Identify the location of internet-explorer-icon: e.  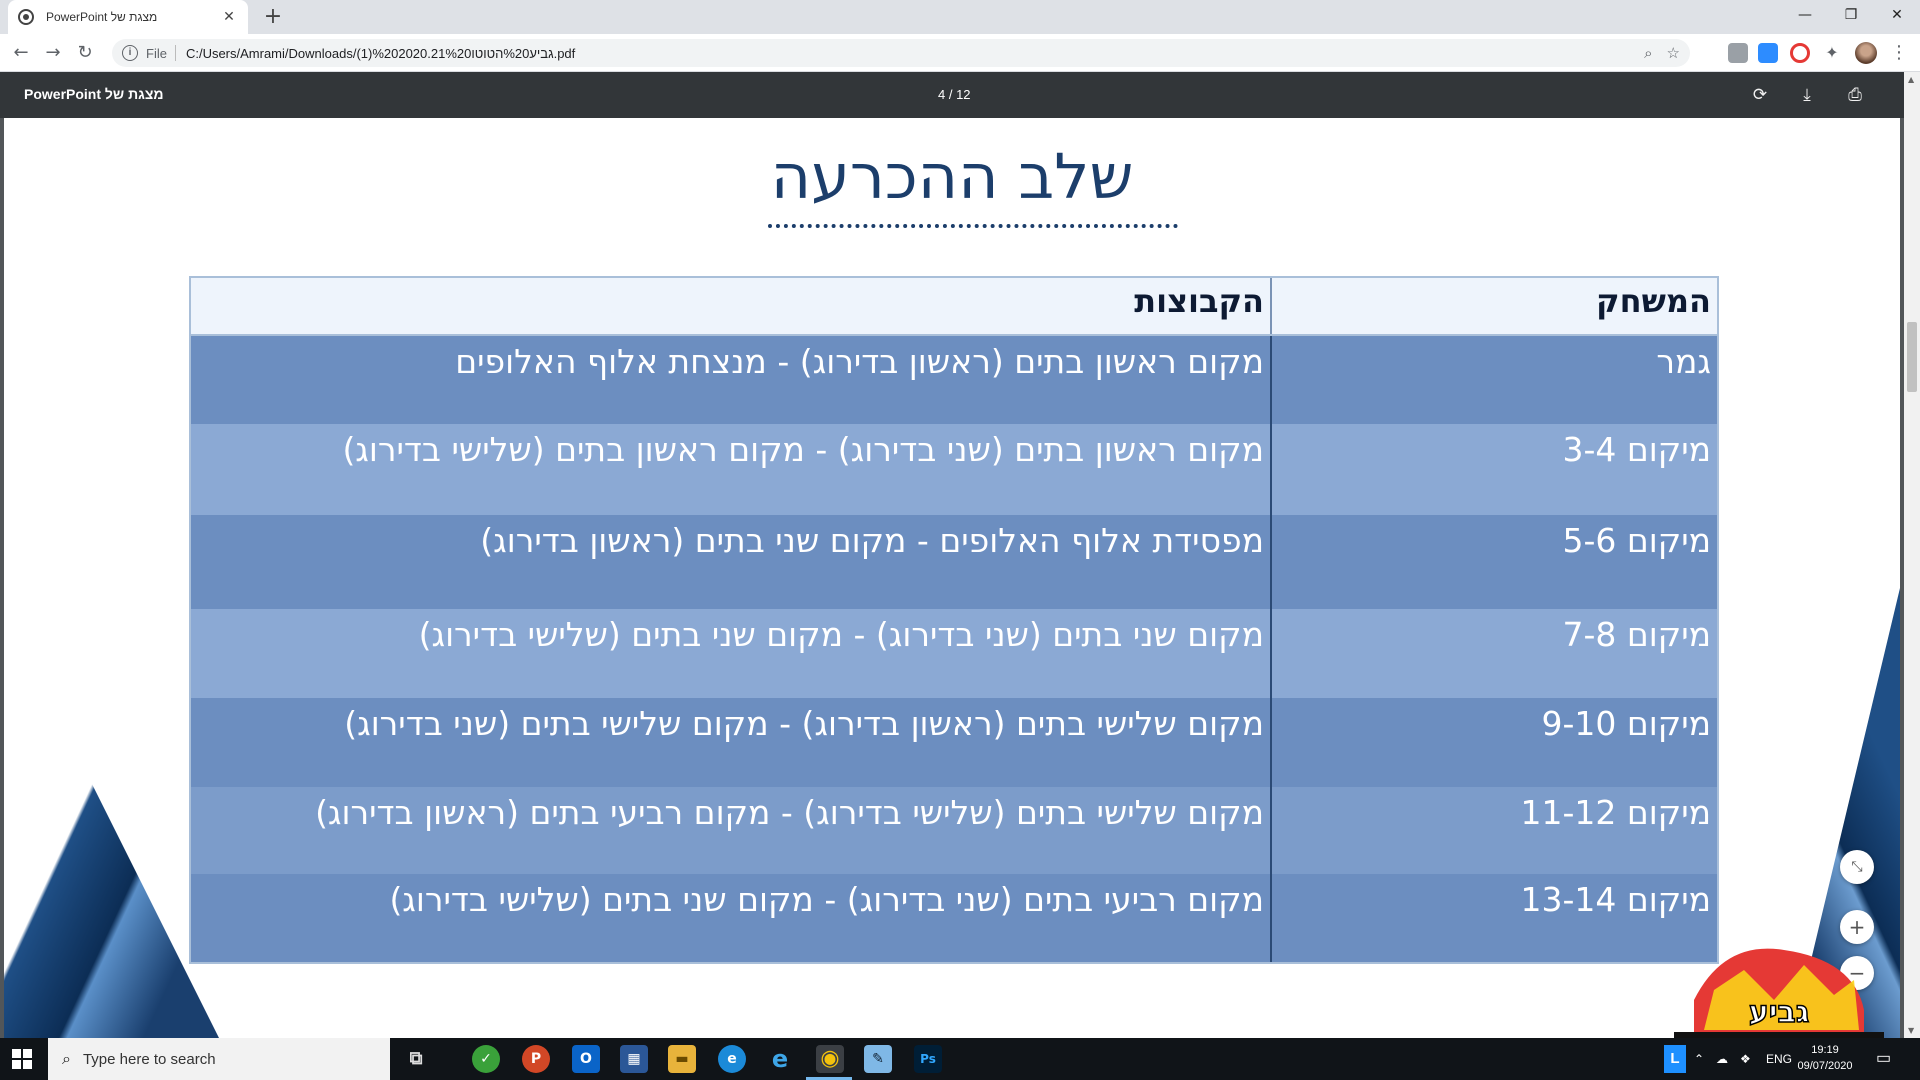
(780, 1059).